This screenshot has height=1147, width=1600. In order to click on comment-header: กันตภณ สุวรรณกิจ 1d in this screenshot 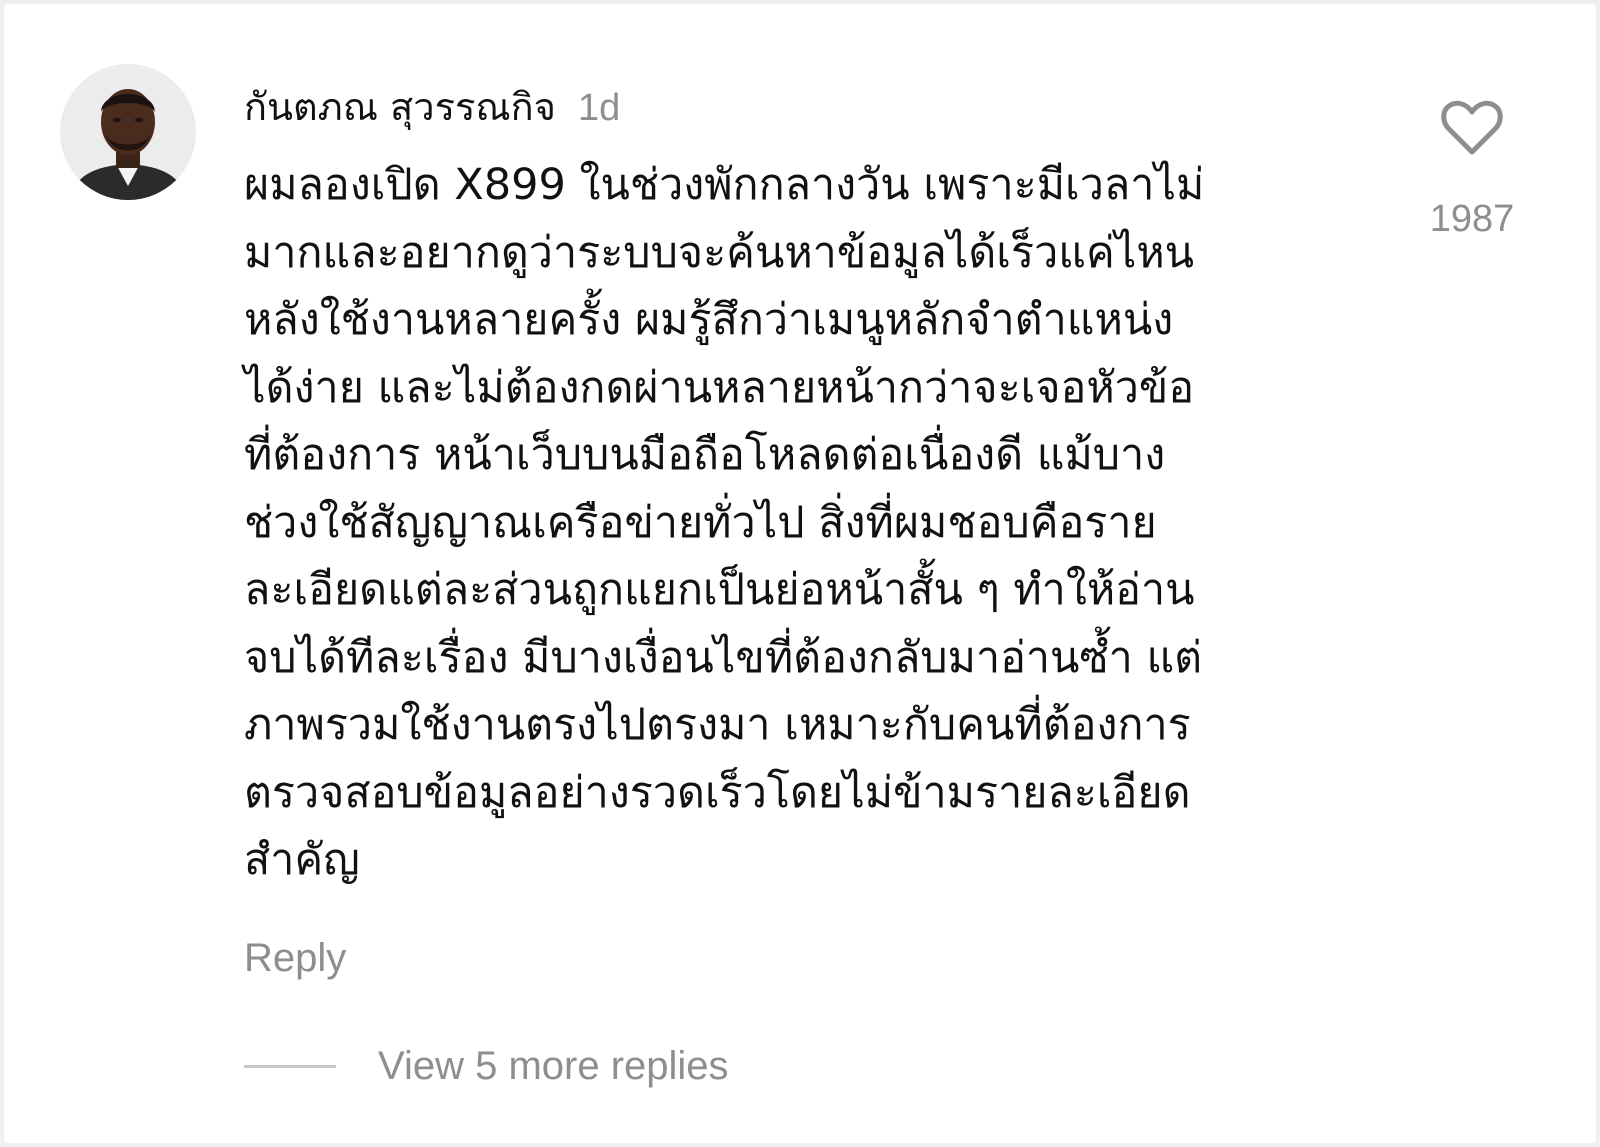, I will do `click(432, 102)`.